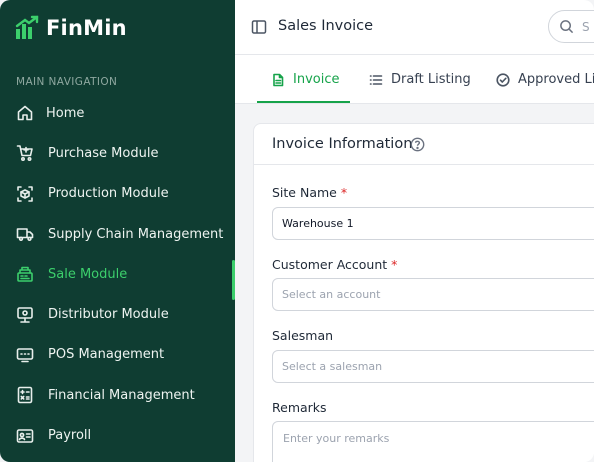 The height and width of the screenshot is (462, 594). Describe the element at coordinates (331, 294) in the screenshot. I see `customer-account-placeholder: Select an account` at that location.